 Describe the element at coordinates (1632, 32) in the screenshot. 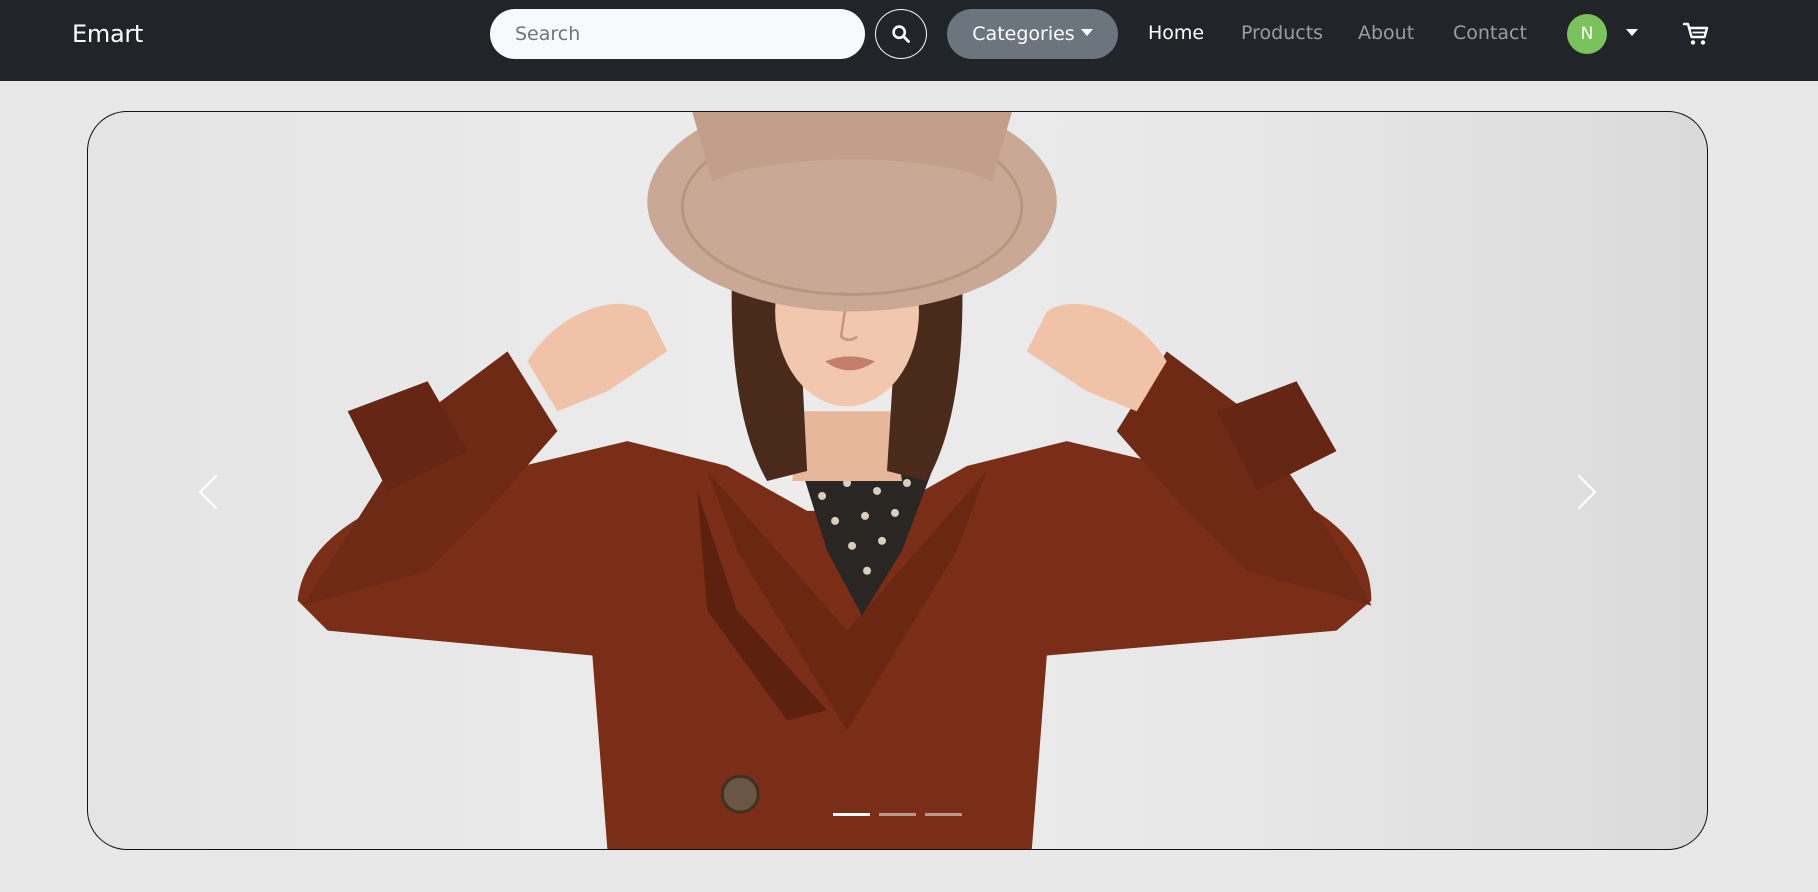

I see `chevron-down-icon` at that location.